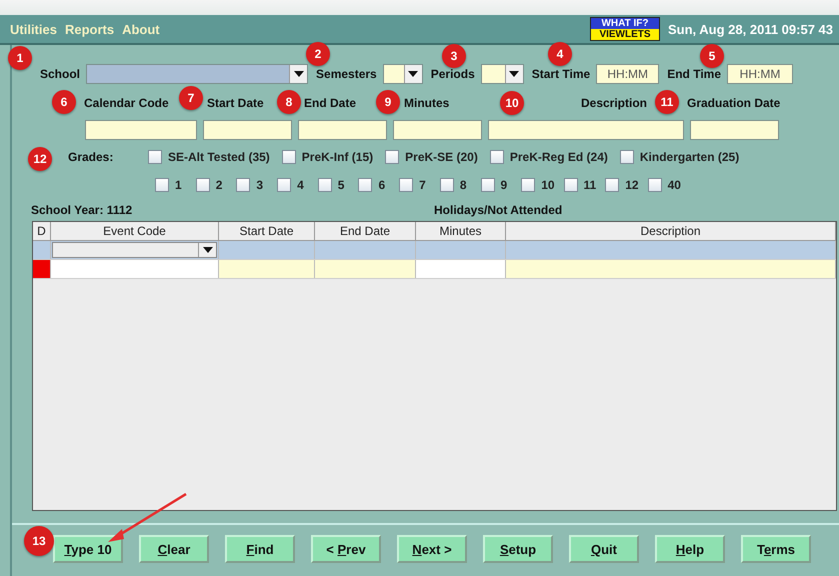  What do you see at coordinates (680, 157) in the screenshot?
I see `grade-checkbox: Kindergarten (25)` at bounding box center [680, 157].